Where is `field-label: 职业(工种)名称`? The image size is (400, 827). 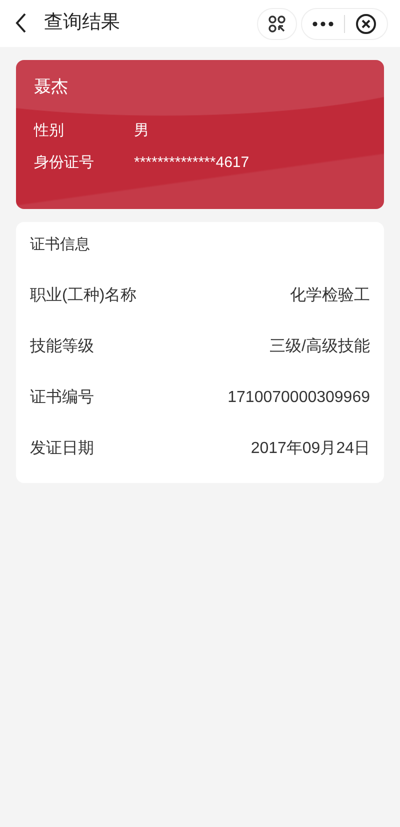 field-label: 职业(工种)名称 is located at coordinates (83, 296).